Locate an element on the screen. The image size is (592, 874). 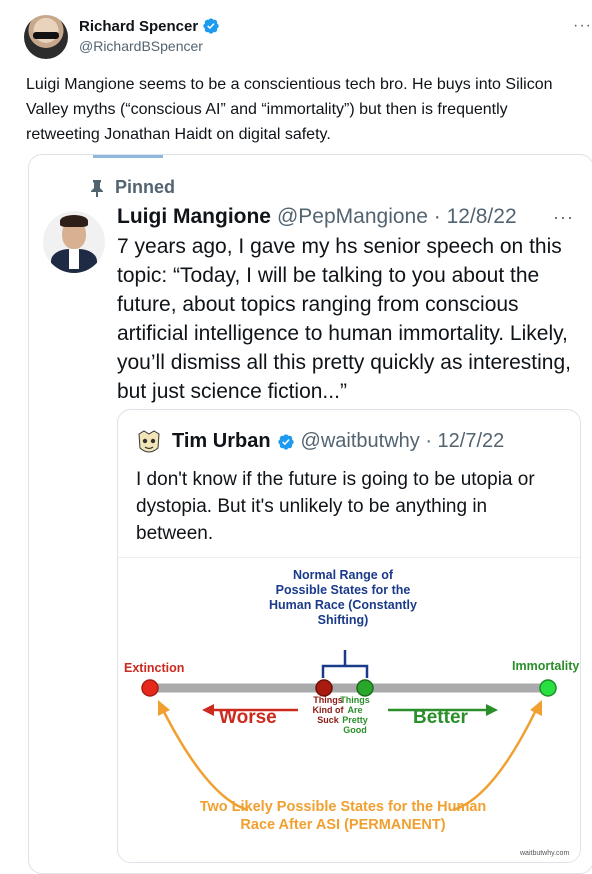
embedded-author-row: Luigi Mangione @PepMangione · 12/8/22 is located at coordinates (317, 217).